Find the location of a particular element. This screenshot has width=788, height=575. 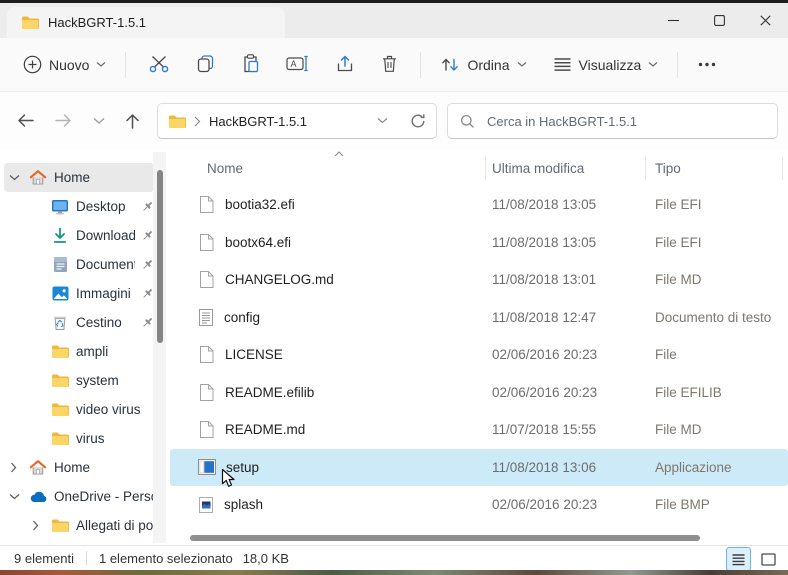

file-name-cell: bootia32.efi is located at coordinates (331, 204).